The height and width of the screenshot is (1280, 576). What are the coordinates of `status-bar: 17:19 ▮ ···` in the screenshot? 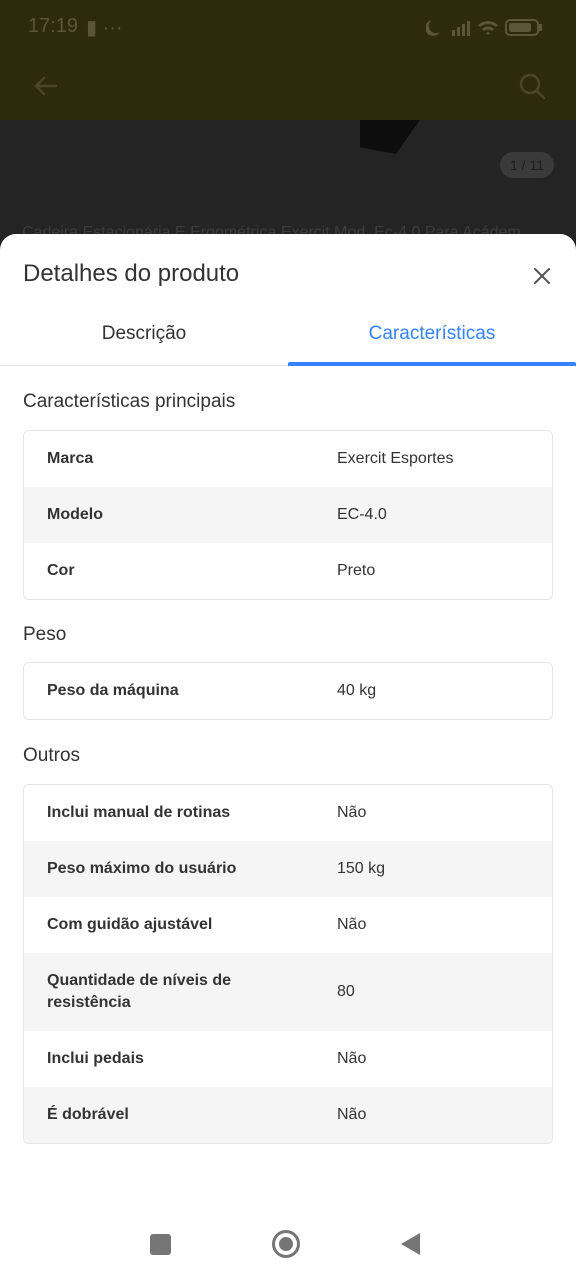 It's located at (288, 28).